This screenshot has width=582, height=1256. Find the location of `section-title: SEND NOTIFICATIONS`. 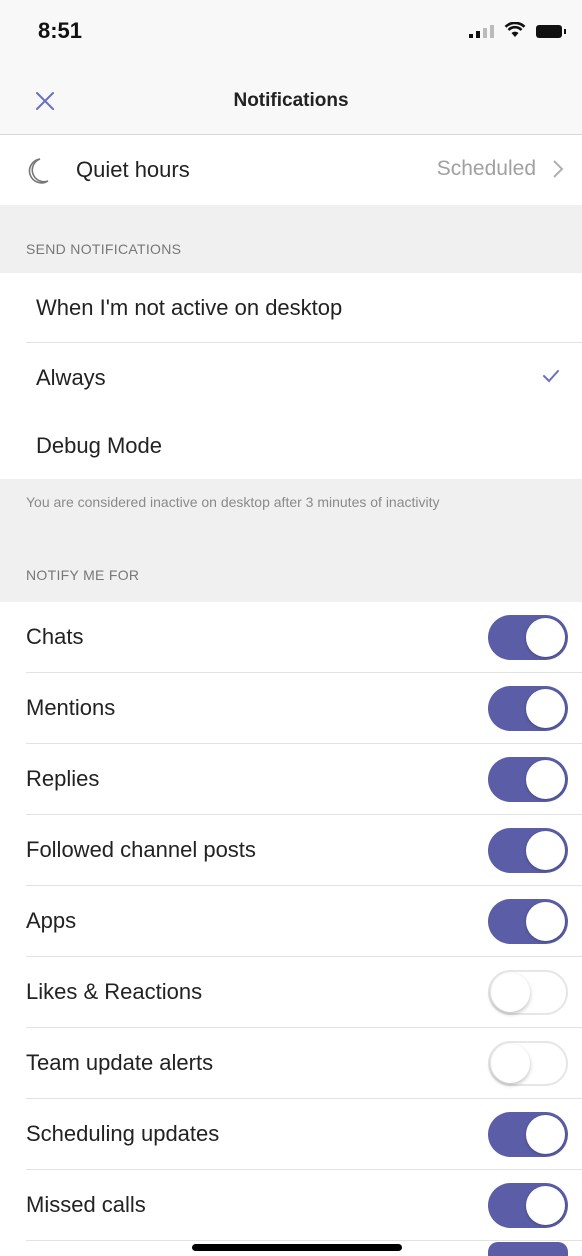

section-title: SEND NOTIFICATIONS is located at coordinates (104, 249).